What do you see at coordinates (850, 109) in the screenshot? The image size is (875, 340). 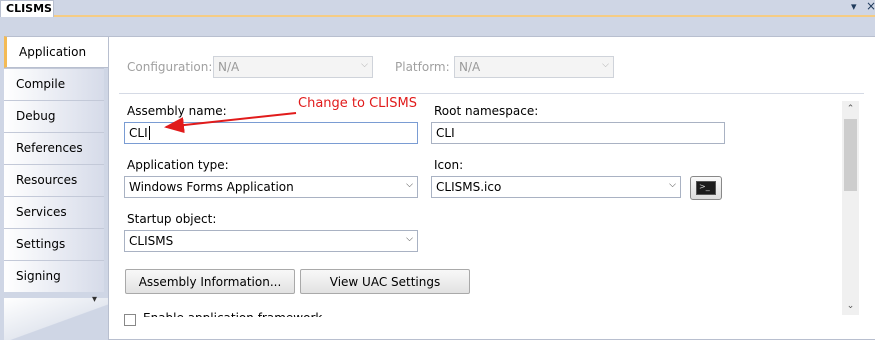 I see `scroll-up-icon: ⌃` at bounding box center [850, 109].